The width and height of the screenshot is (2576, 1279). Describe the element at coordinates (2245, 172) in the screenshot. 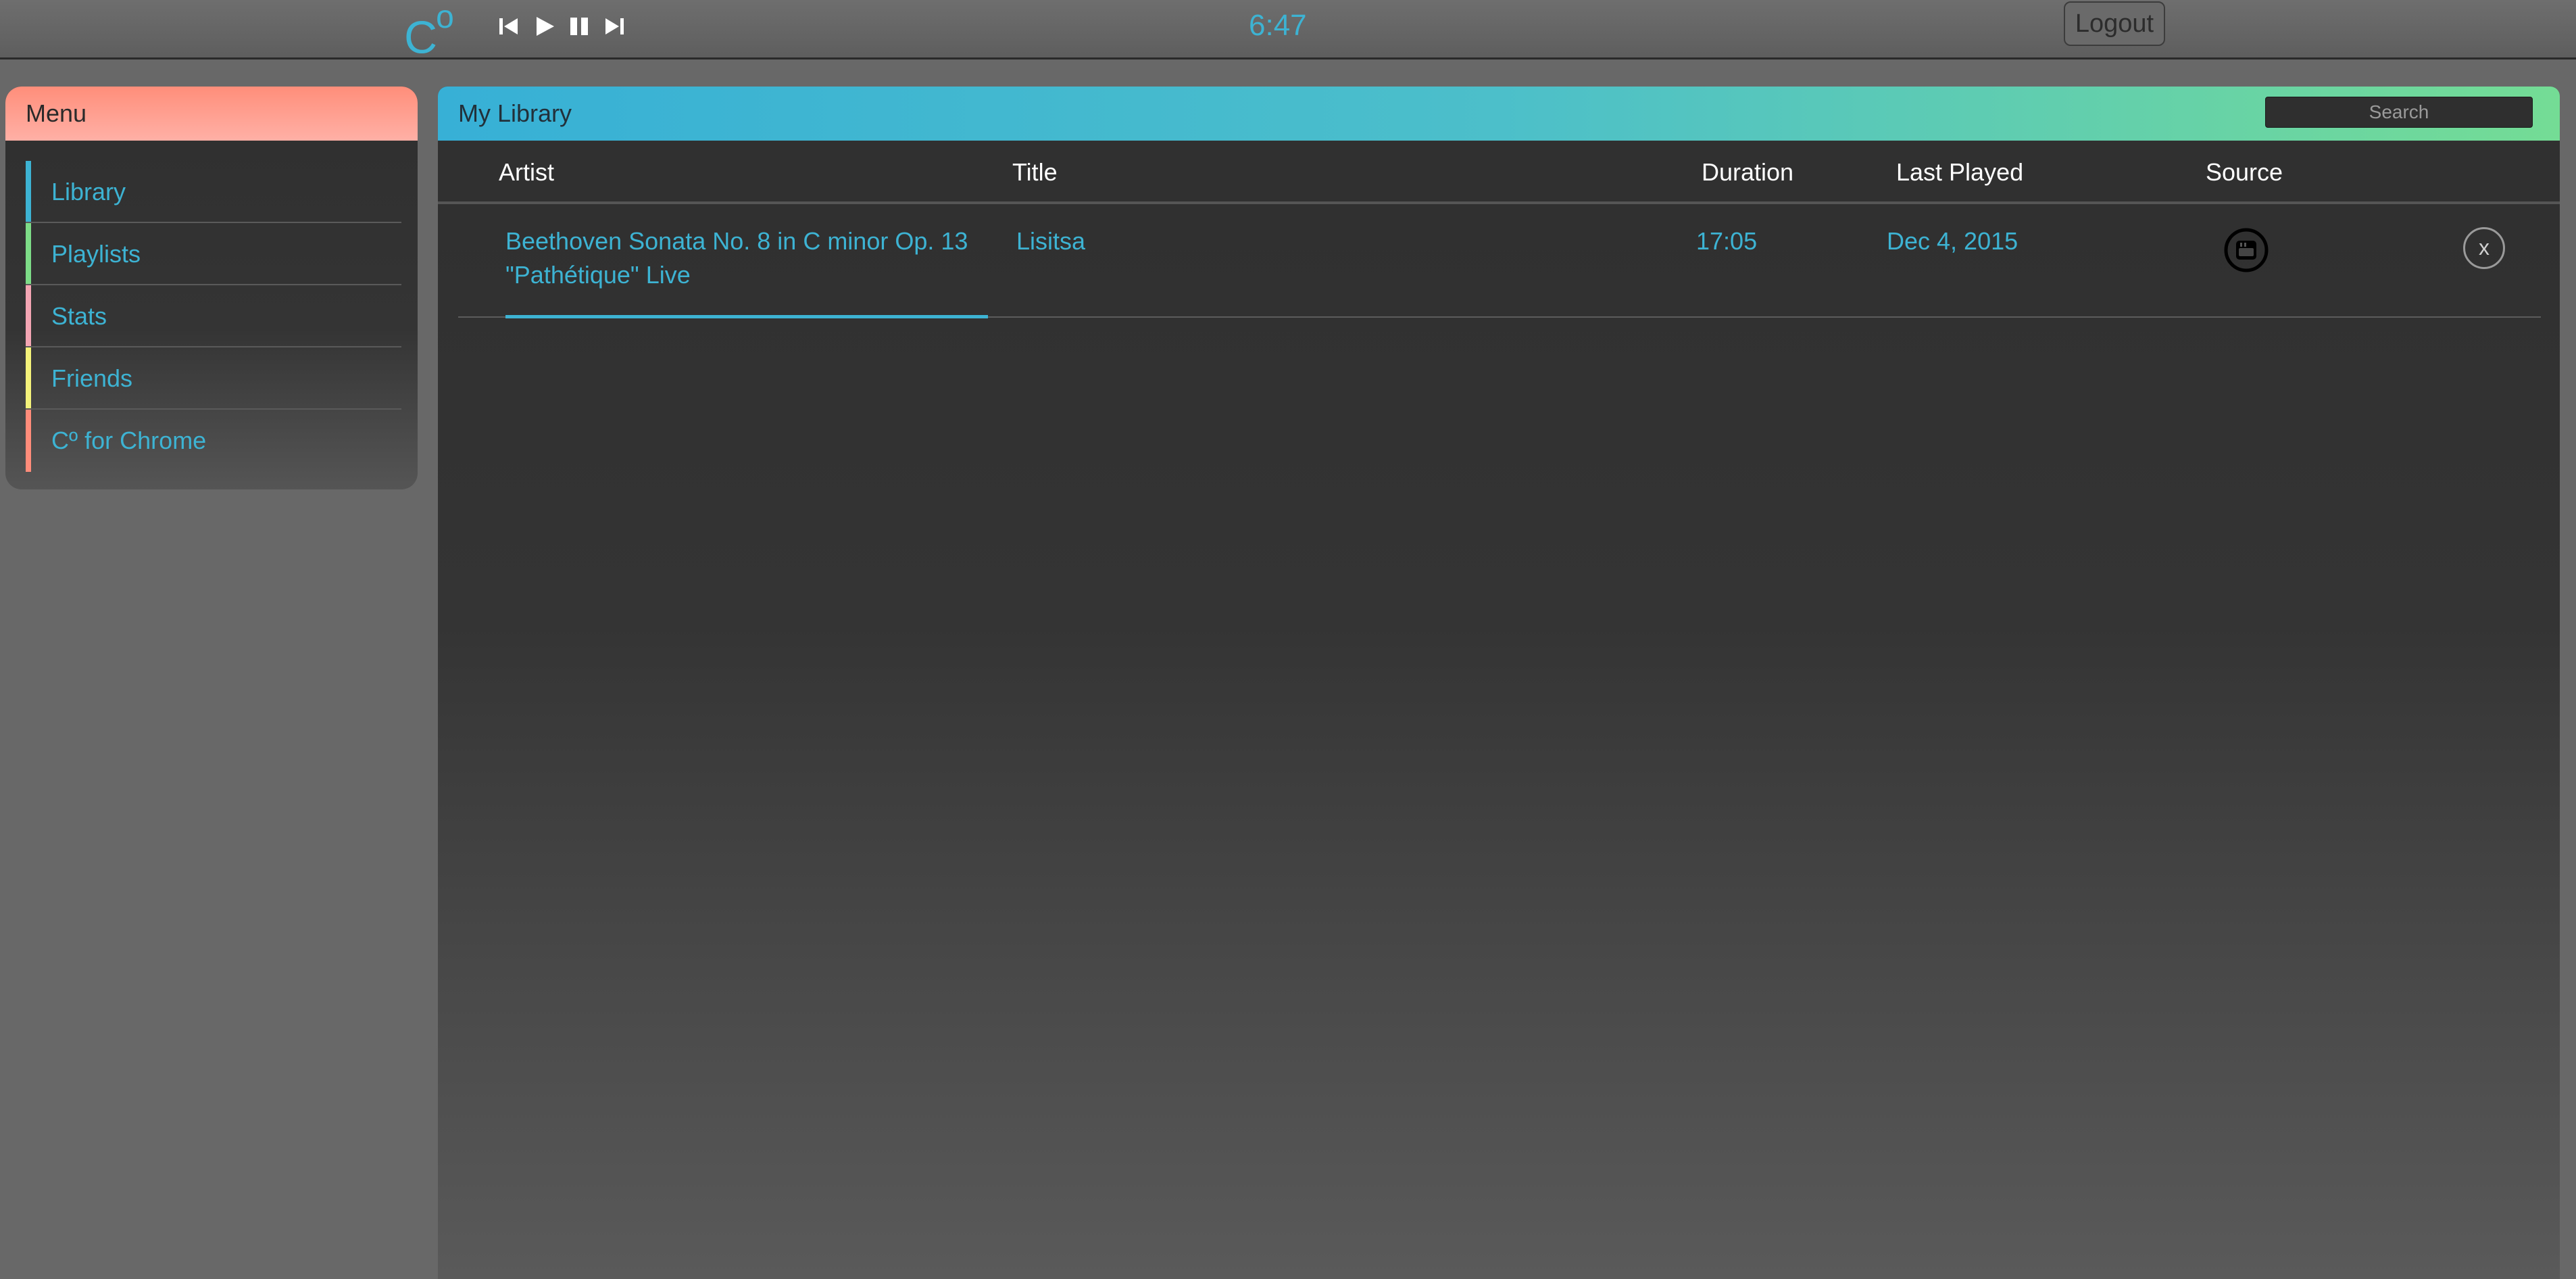

I see `column-source: Source` at that location.